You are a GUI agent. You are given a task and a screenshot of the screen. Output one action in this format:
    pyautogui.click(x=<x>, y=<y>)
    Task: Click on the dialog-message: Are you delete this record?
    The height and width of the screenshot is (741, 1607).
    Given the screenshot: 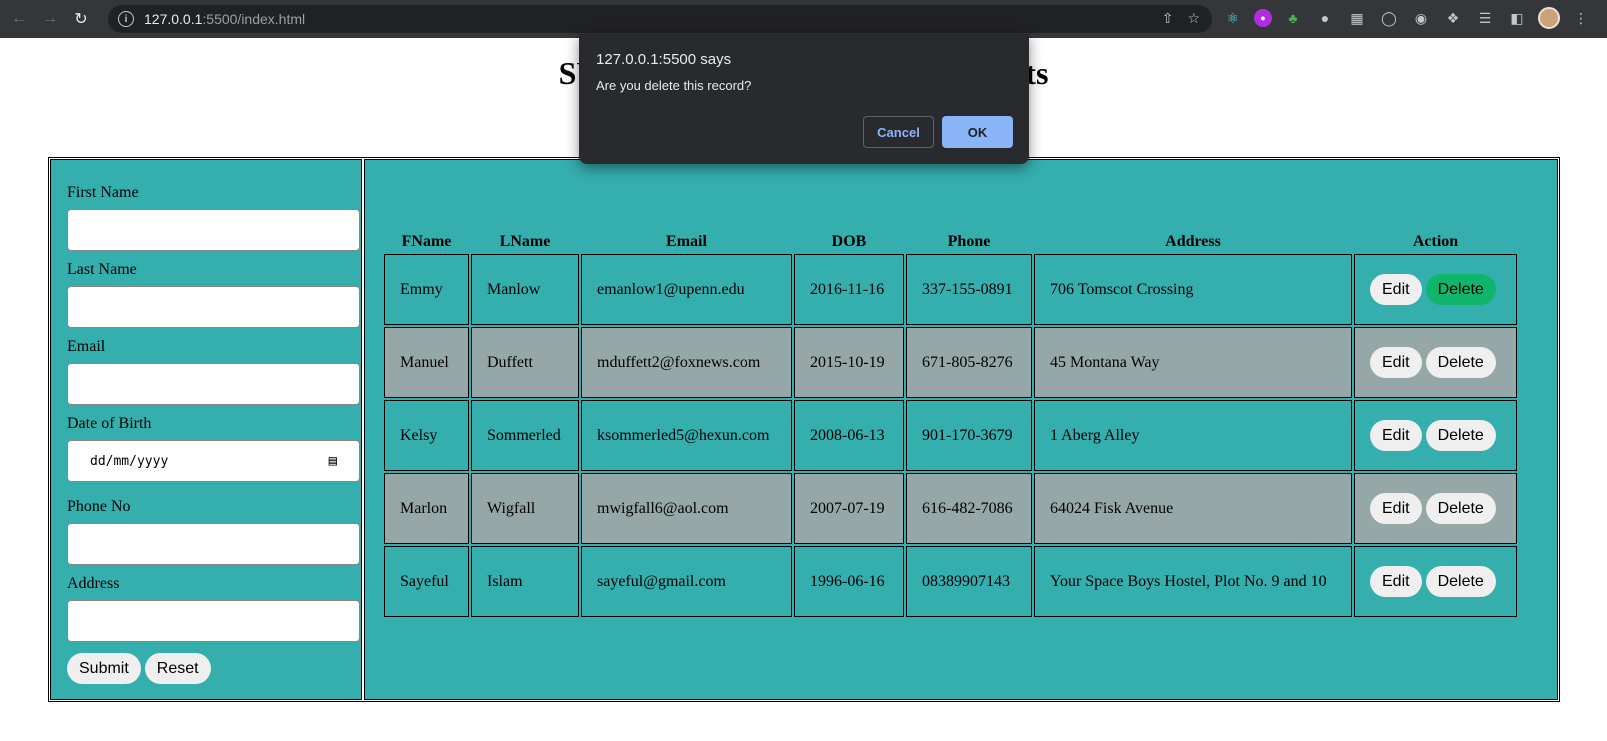 What is the action you would take?
    pyautogui.click(x=674, y=85)
    